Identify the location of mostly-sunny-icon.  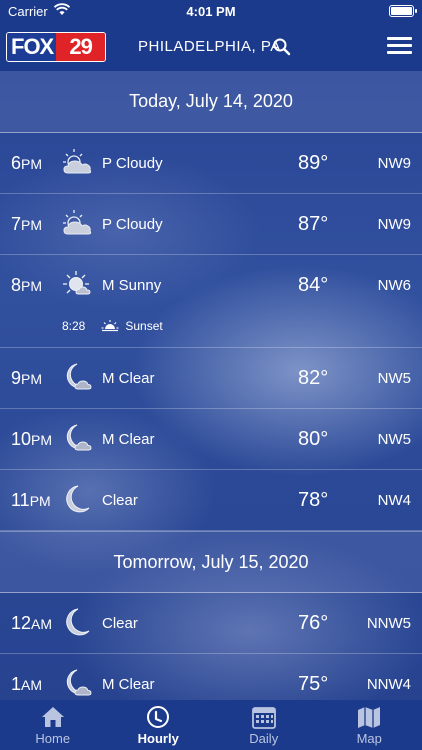
(77, 283).